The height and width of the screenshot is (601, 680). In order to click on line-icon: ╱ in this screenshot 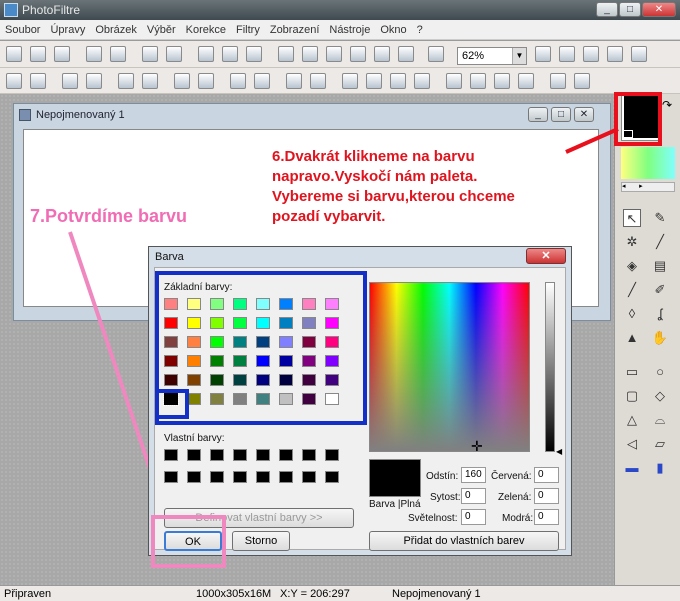, I will do `click(660, 242)`.